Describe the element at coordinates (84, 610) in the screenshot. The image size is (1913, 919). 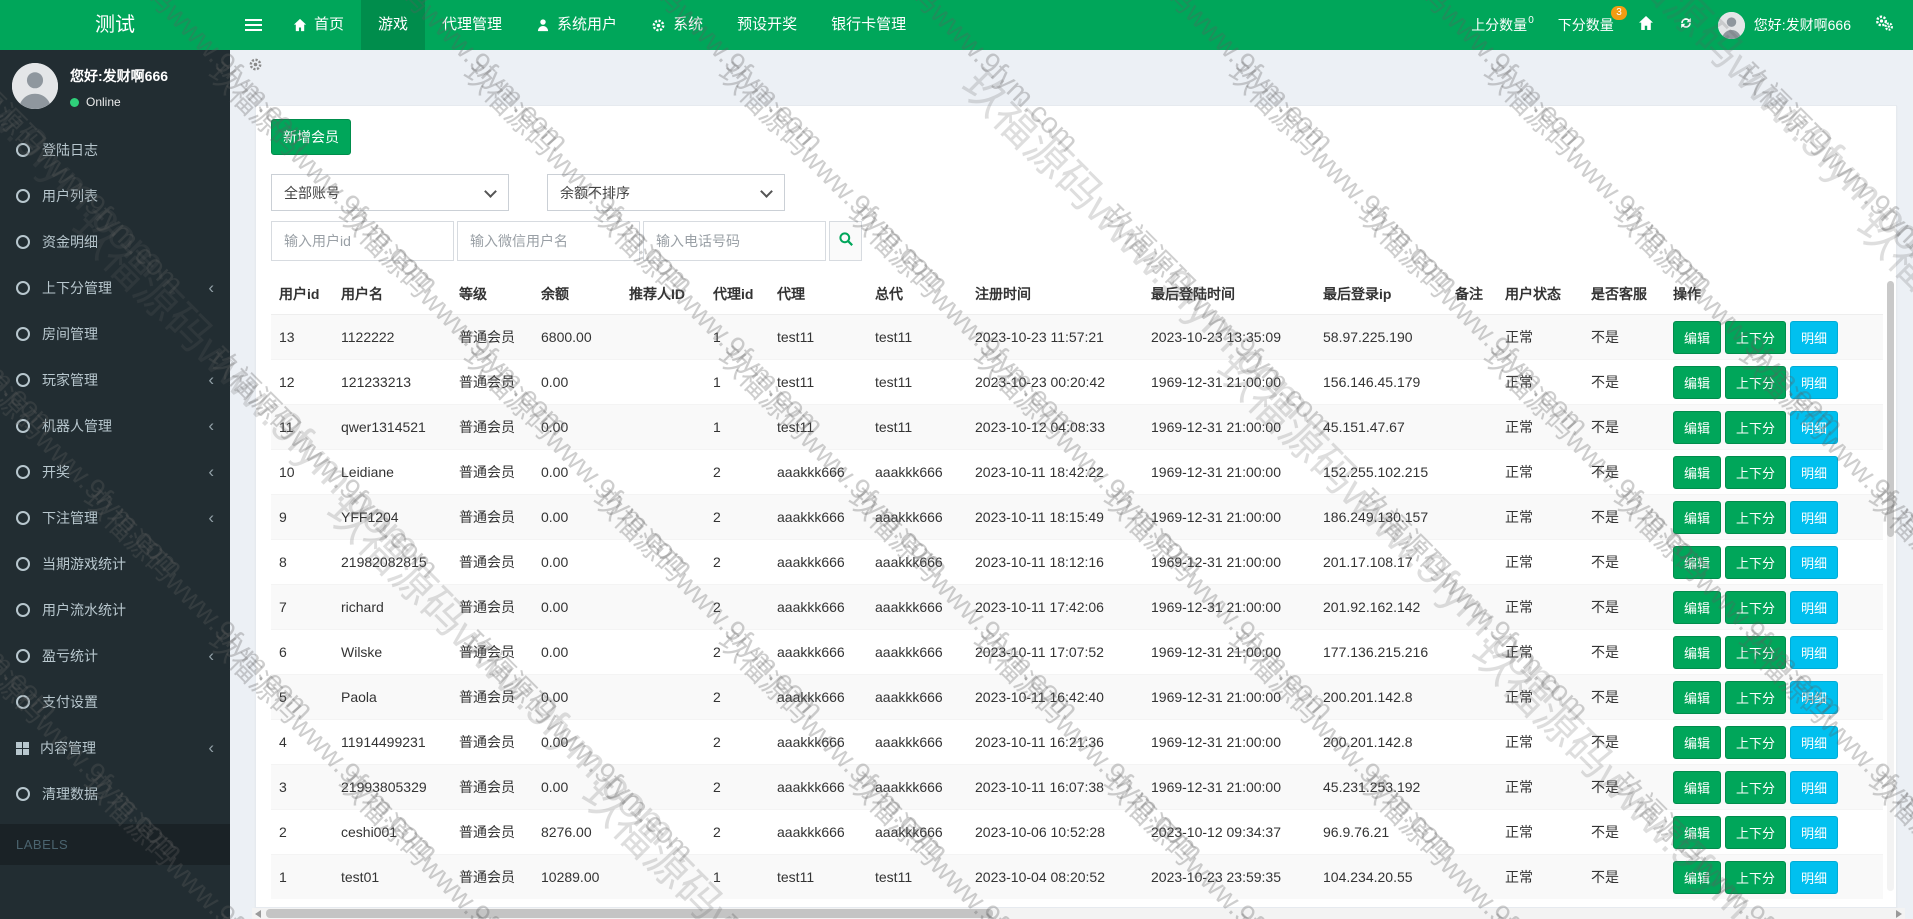
I see `sidebar-item-label: 用户流水统计` at that location.